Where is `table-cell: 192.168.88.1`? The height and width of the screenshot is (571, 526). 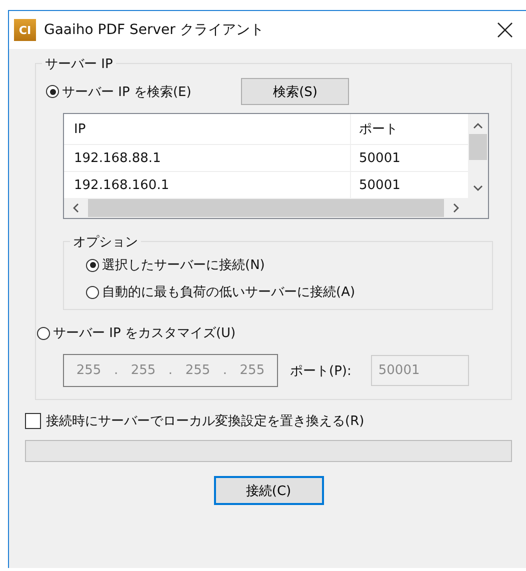 table-cell: 192.168.88.1 is located at coordinates (207, 158).